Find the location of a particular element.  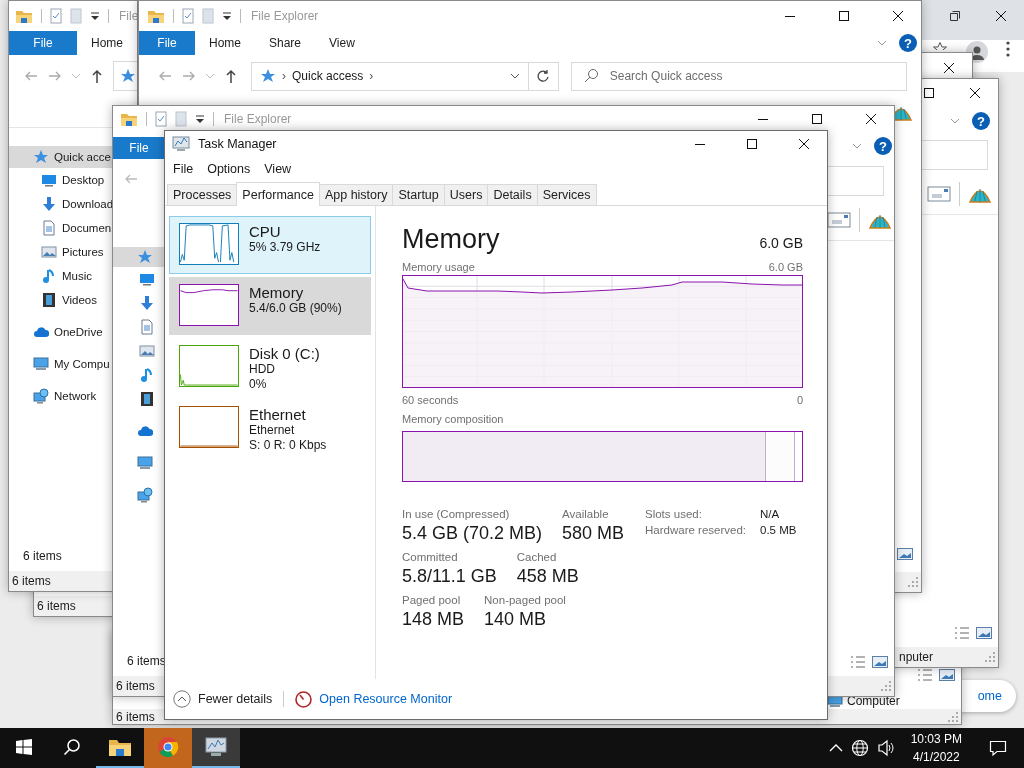

notification-icon is located at coordinates (998, 748).